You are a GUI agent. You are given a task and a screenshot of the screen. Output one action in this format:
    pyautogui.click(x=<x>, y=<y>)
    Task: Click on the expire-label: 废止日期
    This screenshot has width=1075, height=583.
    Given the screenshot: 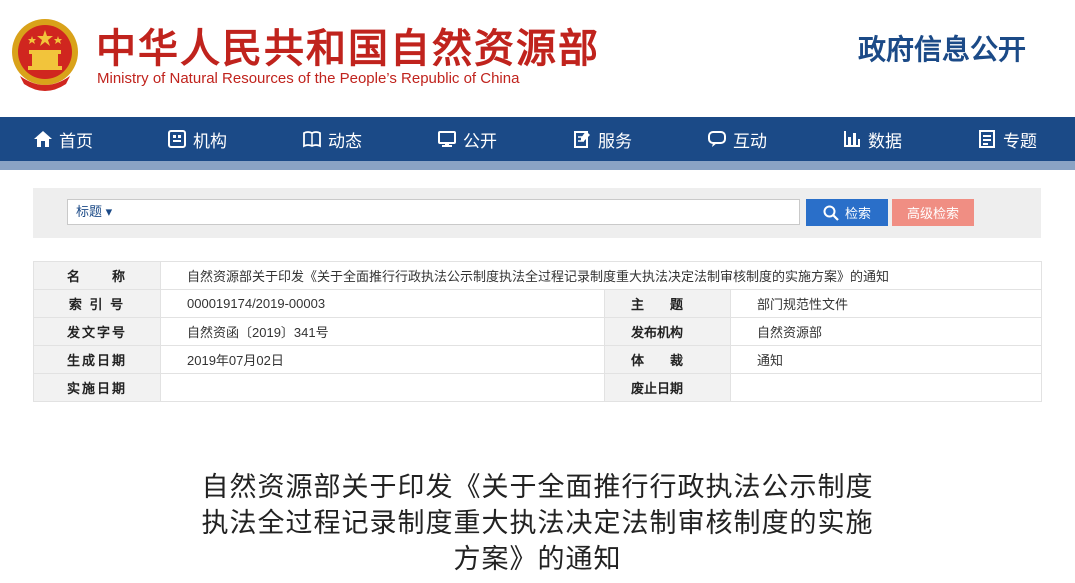 What is the action you would take?
    pyautogui.click(x=667, y=387)
    